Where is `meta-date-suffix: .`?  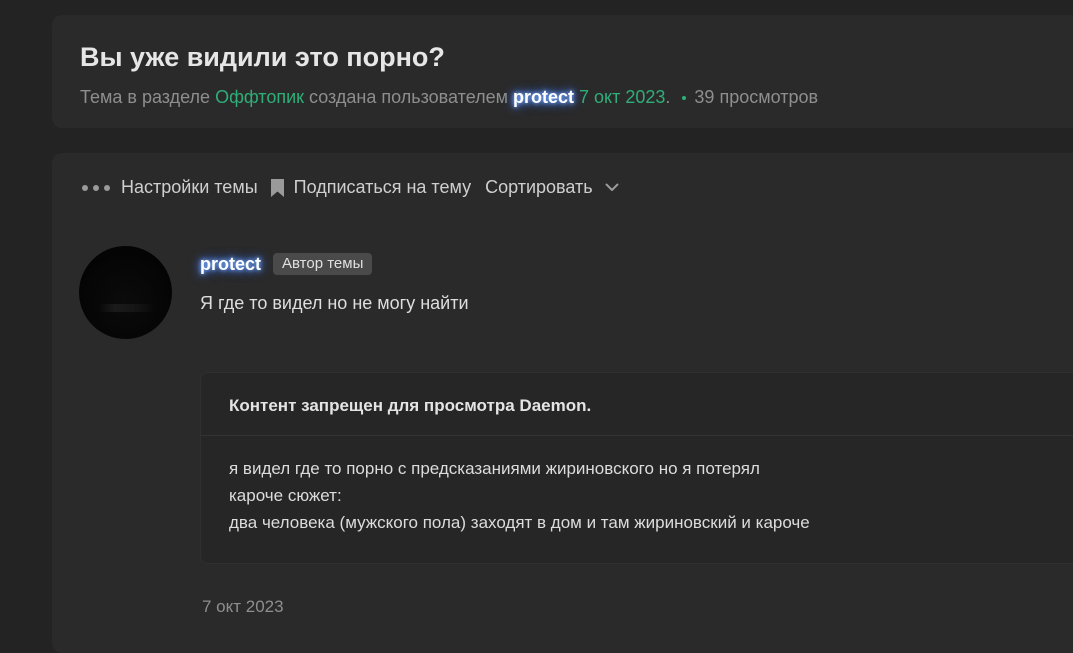 meta-date-suffix: . is located at coordinates (668, 97).